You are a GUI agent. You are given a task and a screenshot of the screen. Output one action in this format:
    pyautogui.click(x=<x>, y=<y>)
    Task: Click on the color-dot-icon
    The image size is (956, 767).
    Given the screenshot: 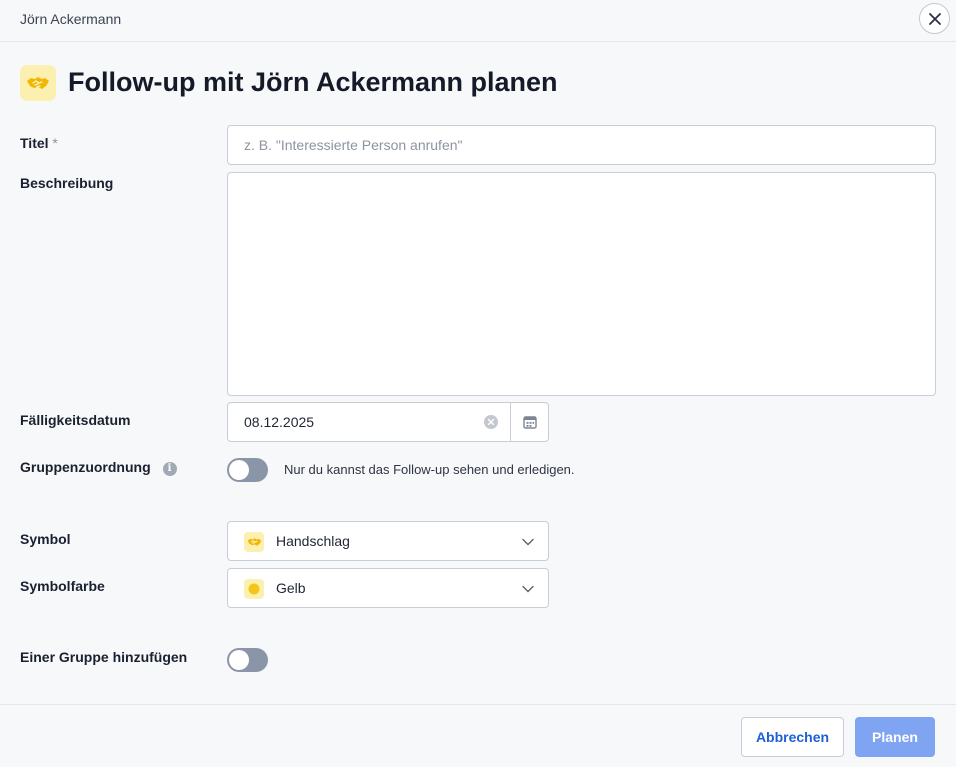 What is the action you would take?
    pyautogui.click(x=254, y=589)
    